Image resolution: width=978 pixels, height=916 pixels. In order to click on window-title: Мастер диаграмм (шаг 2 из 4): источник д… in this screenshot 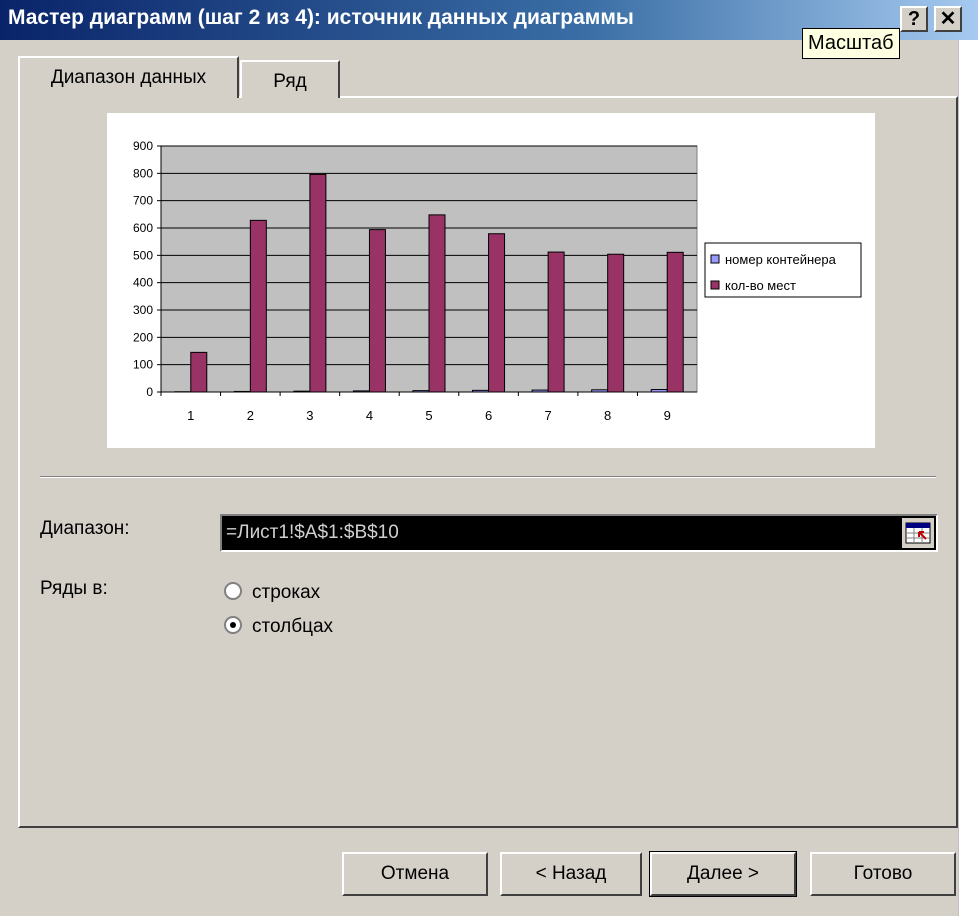, I will do `click(321, 17)`.